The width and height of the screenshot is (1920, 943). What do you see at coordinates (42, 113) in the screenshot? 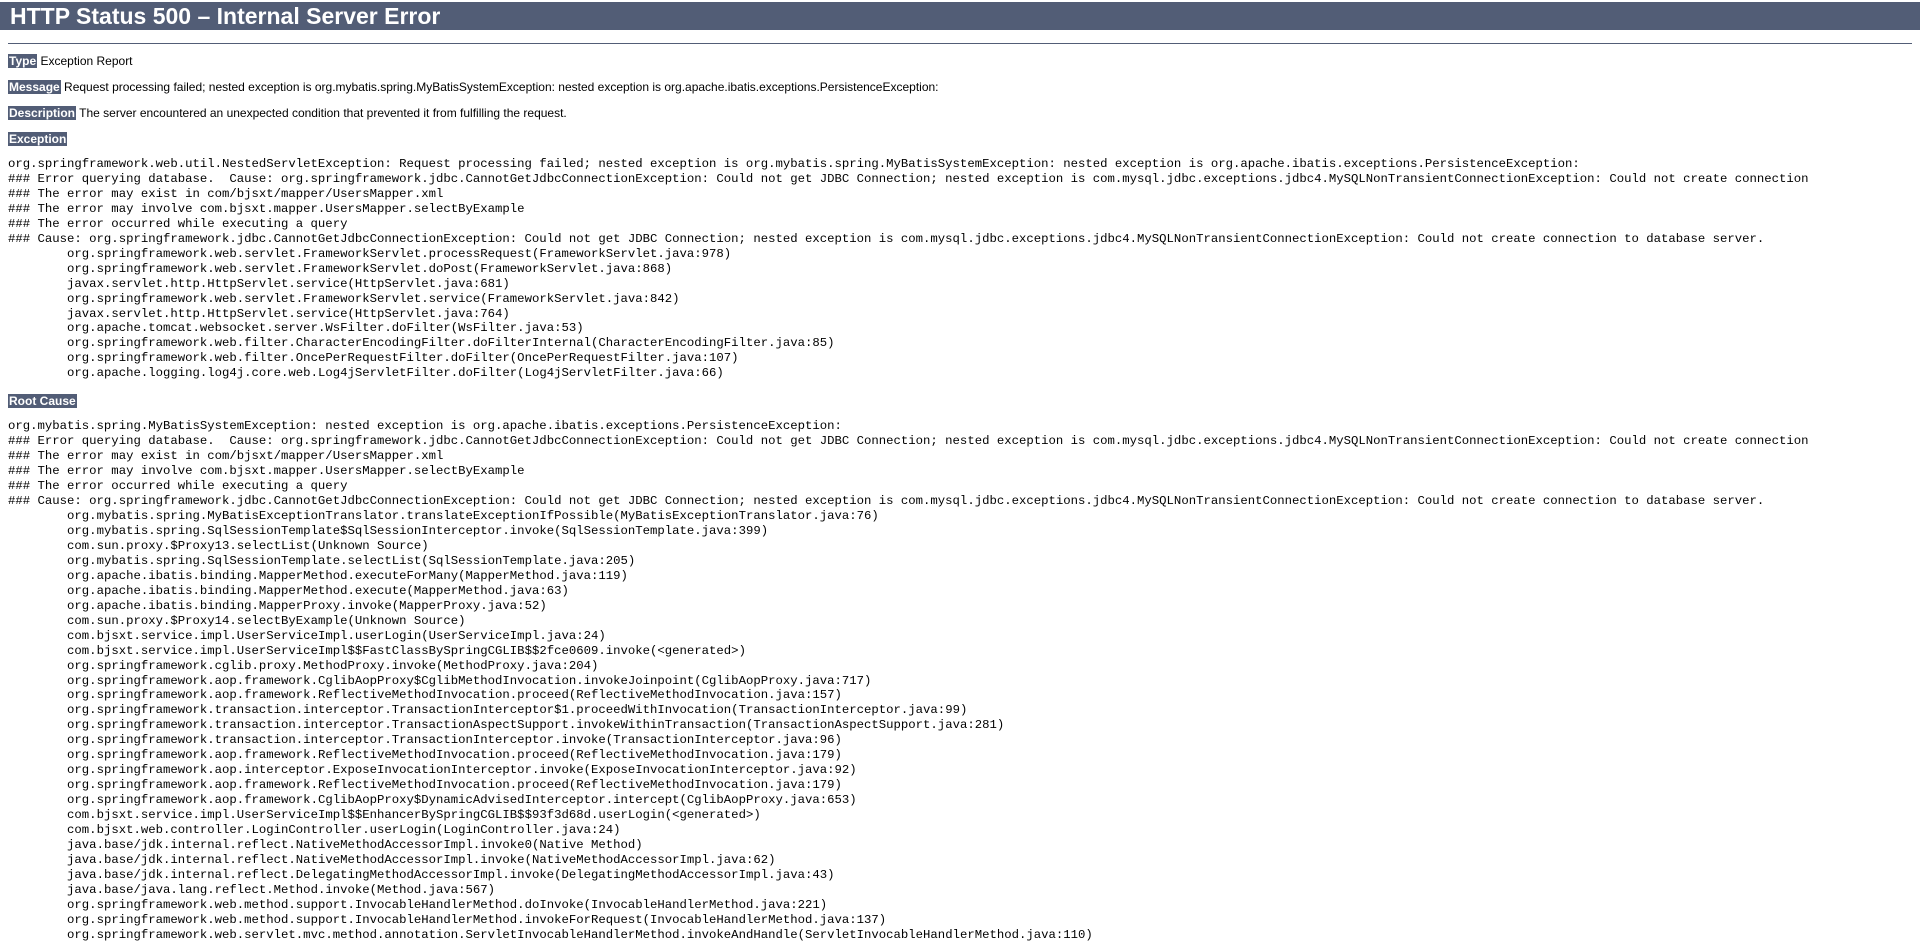
I see `description-label: Description` at bounding box center [42, 113].